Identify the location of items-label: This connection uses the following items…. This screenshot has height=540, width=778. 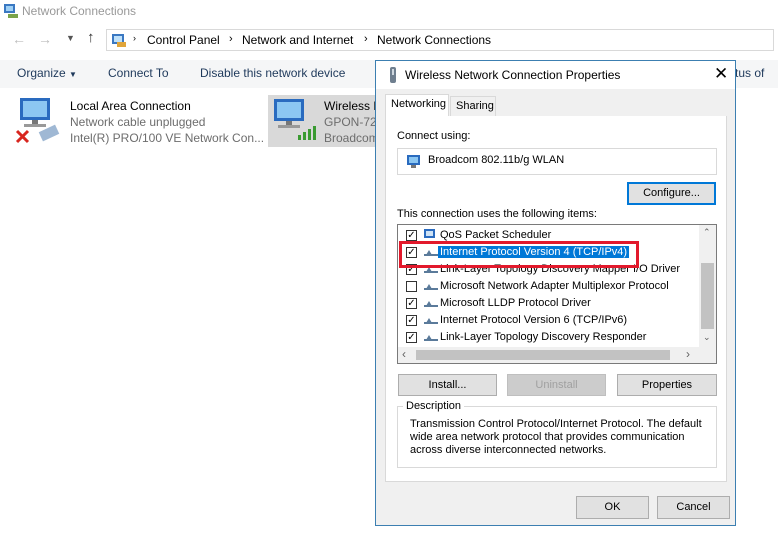
(497, 214).